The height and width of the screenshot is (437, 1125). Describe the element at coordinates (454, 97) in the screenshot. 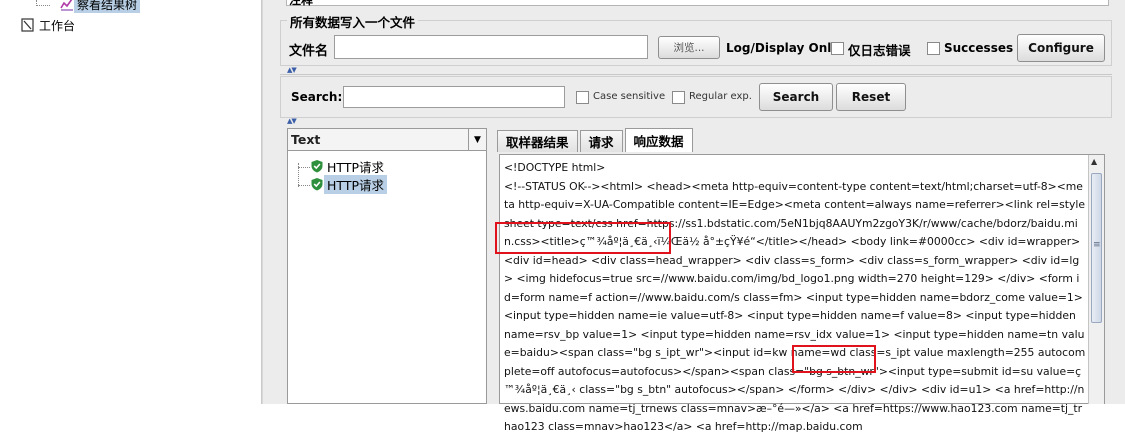

I see `search-input` at that location.